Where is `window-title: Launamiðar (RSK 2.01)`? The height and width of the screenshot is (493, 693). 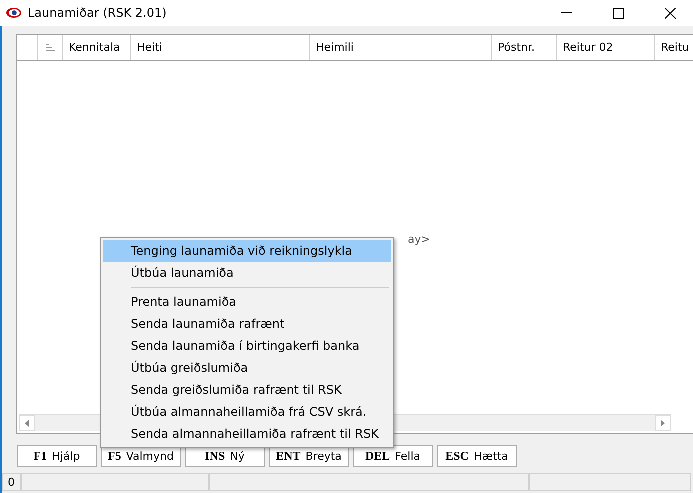
window-title: Launamiðar (RSK 2.01) is located at coordinates (98, 13).